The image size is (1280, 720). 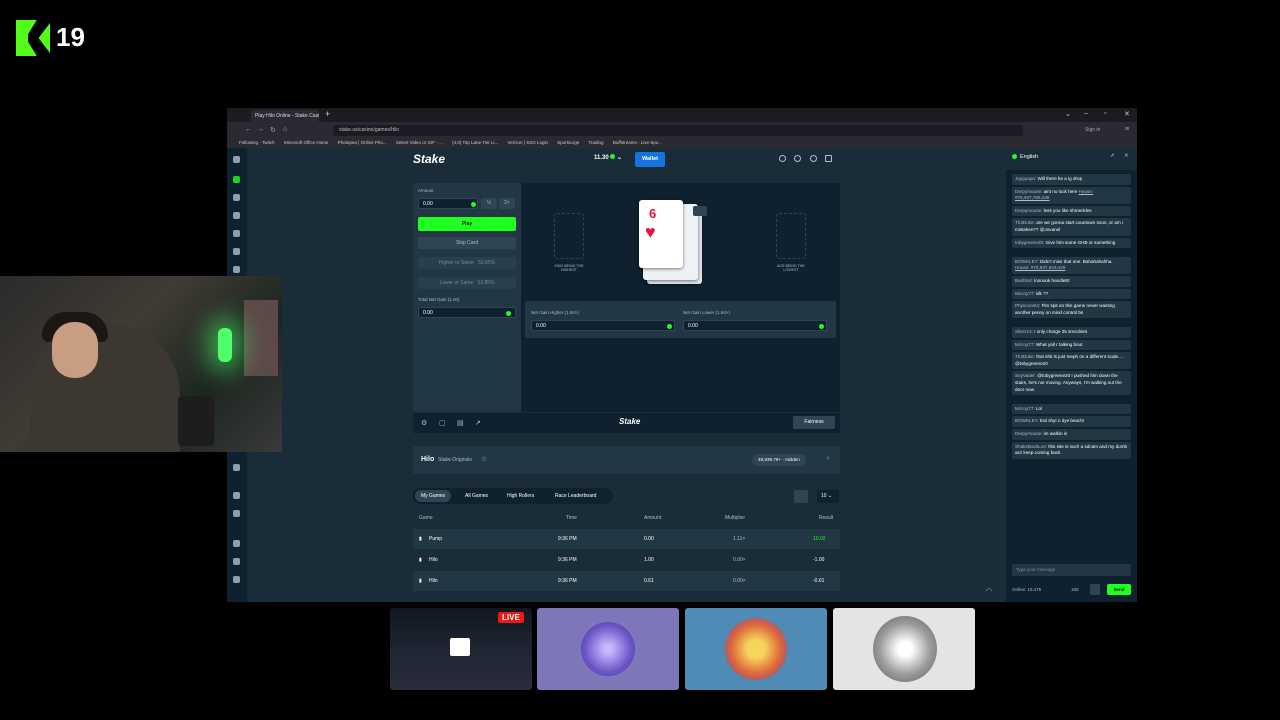 I want to click on bookmark: Sportsurge, so click(x=568, y=142).